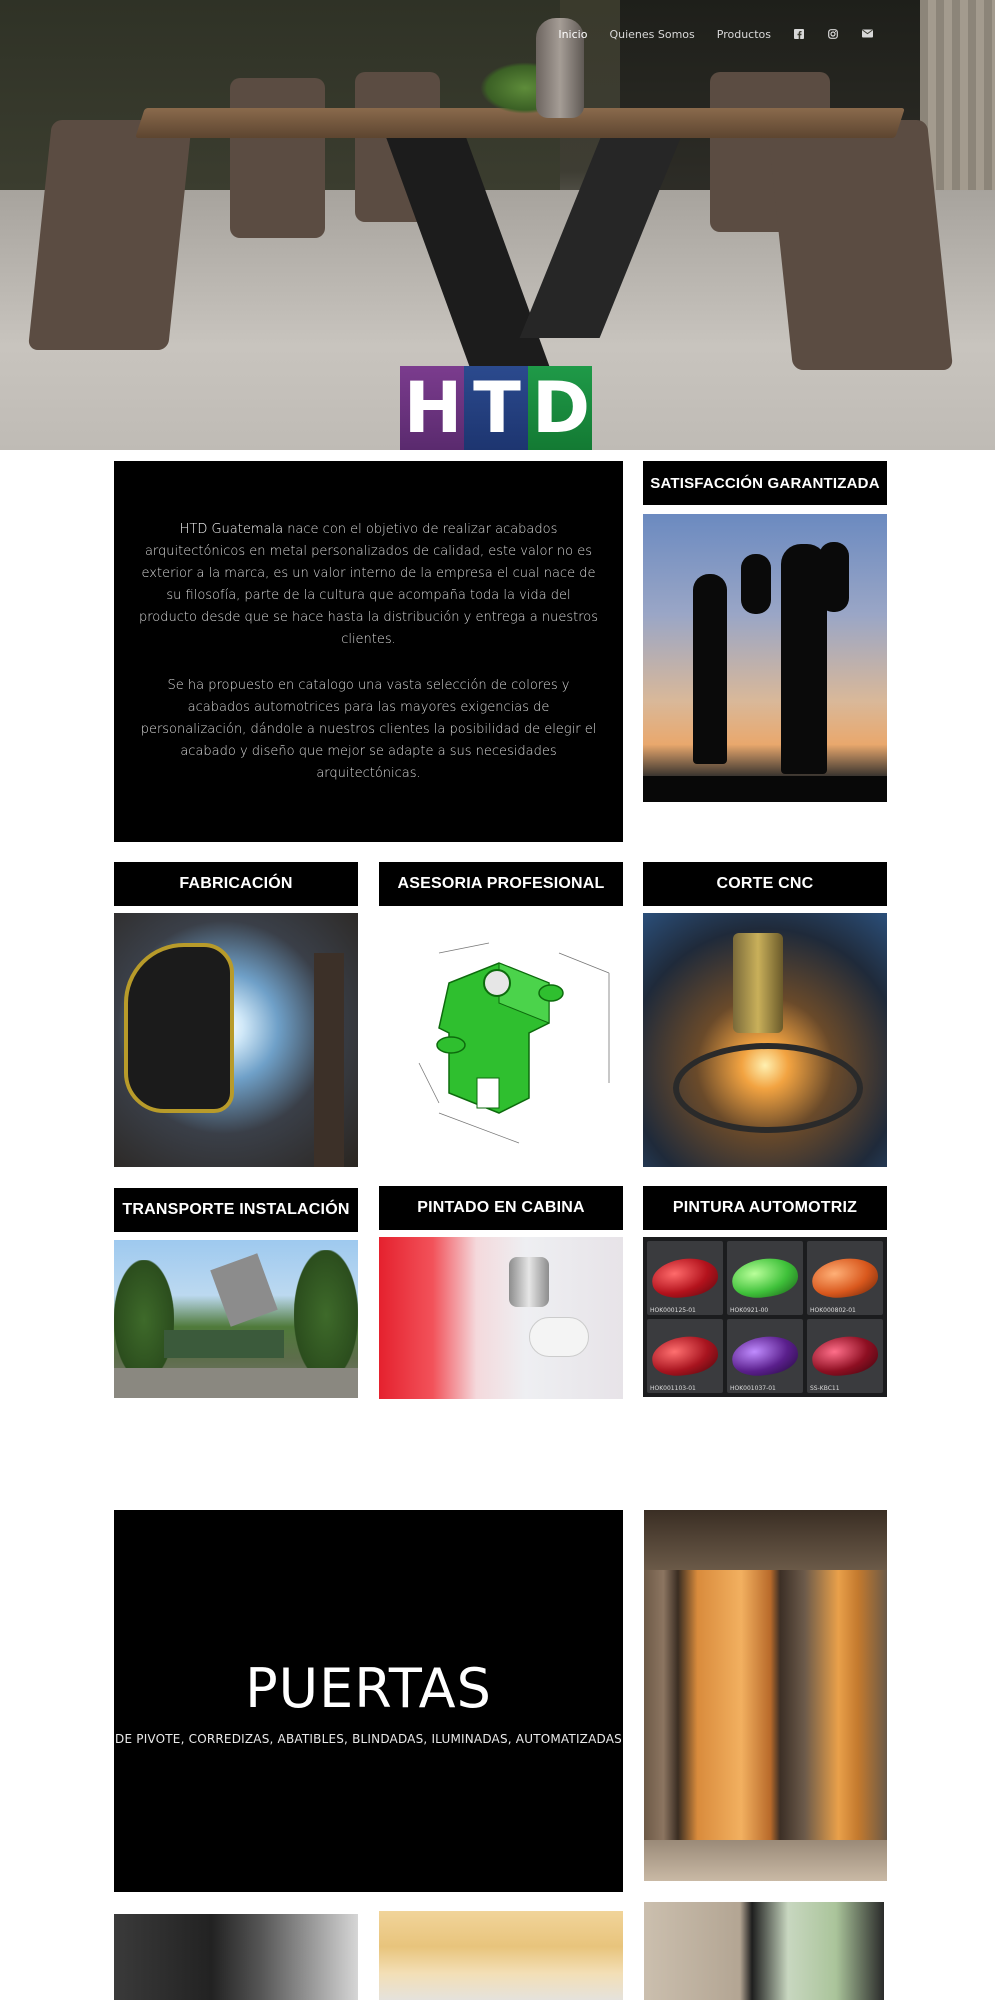 The width and height of the screenshot is (995, 2000). Describe the element at coordinates (765, 1695) in the screenshot. I see `illuminated-door-image` at that location.